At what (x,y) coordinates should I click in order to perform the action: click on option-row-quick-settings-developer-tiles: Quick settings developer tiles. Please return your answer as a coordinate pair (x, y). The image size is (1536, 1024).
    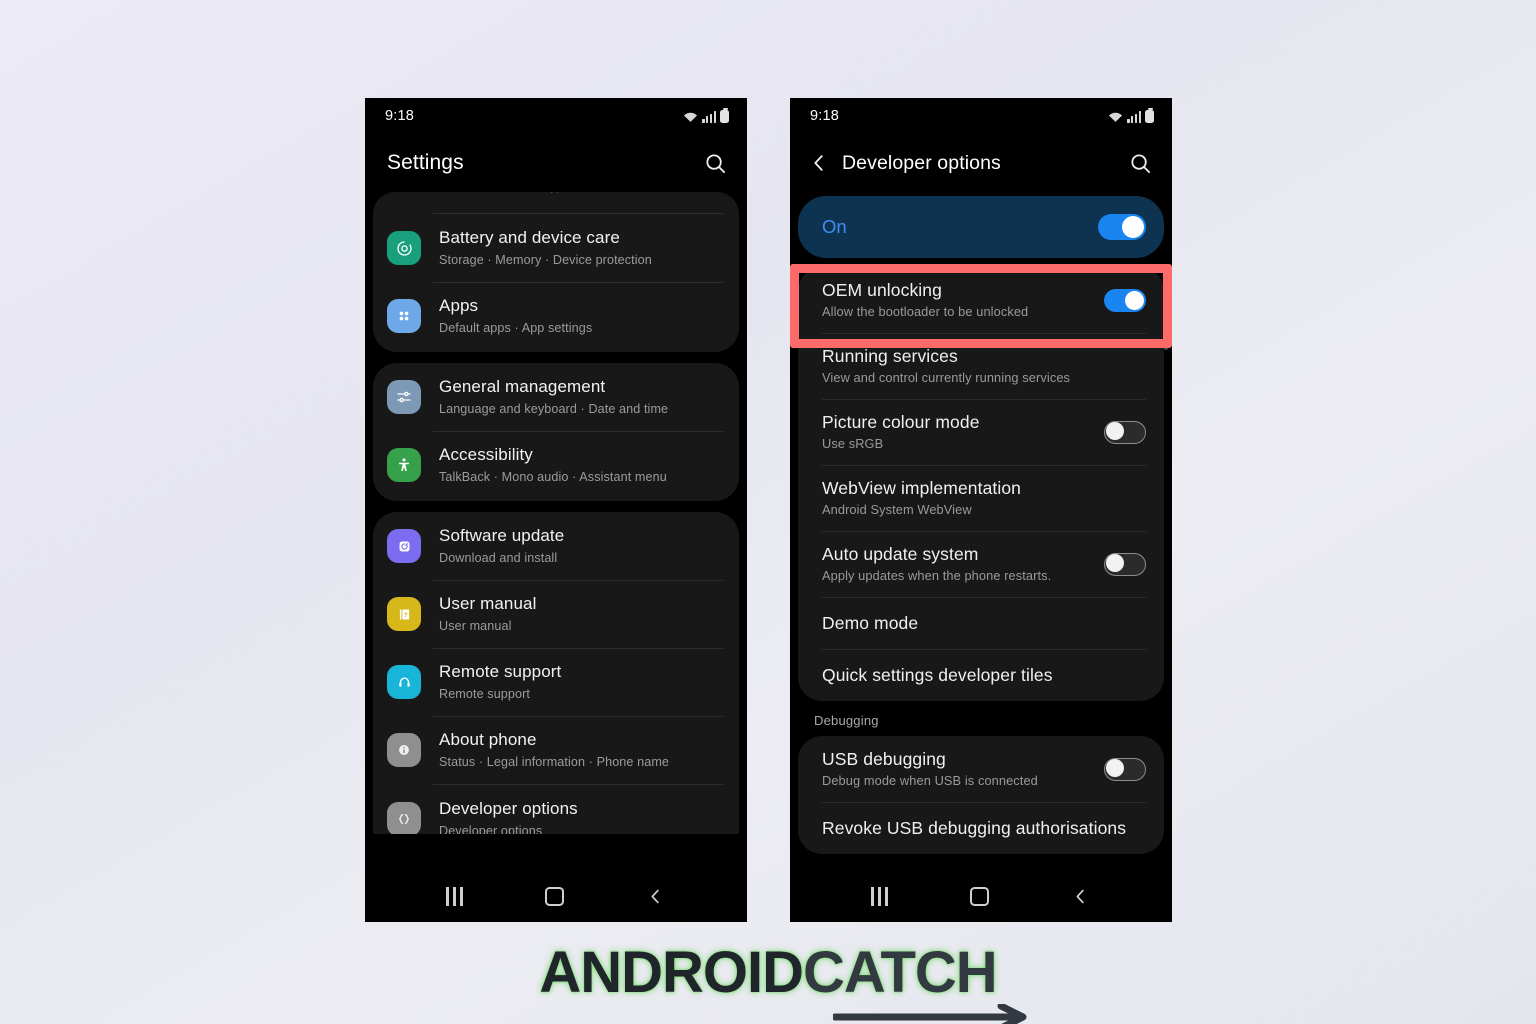
    Looking at the image, I should click on (981, 675).